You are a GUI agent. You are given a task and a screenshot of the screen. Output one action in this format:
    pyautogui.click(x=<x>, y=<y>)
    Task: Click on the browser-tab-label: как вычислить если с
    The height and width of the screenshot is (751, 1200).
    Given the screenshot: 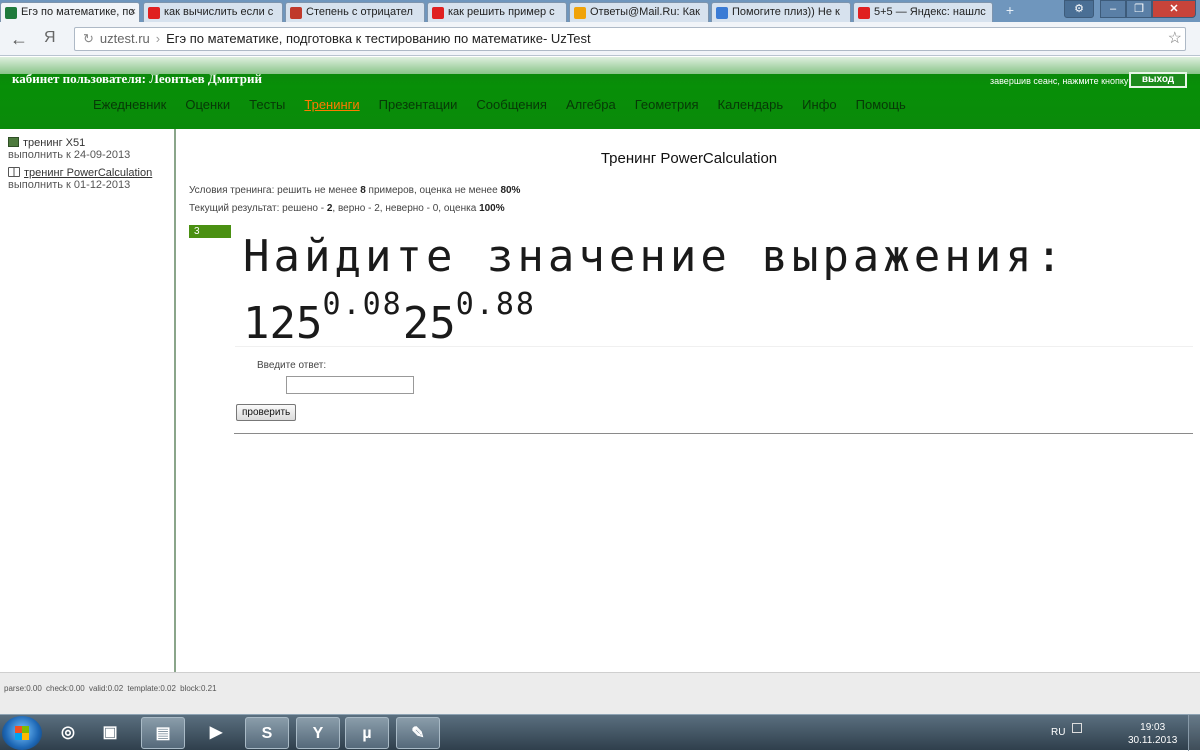 What is the action you would take?
    pyautogui.click(x=219, y=12)
    